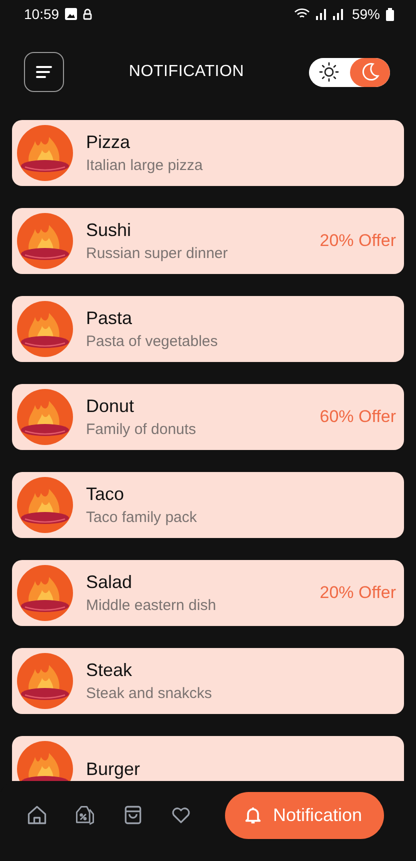 The height and width of the screenshot is (861, 416). What do you see at coordinates (329, 72) in the screenshot?
I see `sun-icon` at bounding box center [329, 72].